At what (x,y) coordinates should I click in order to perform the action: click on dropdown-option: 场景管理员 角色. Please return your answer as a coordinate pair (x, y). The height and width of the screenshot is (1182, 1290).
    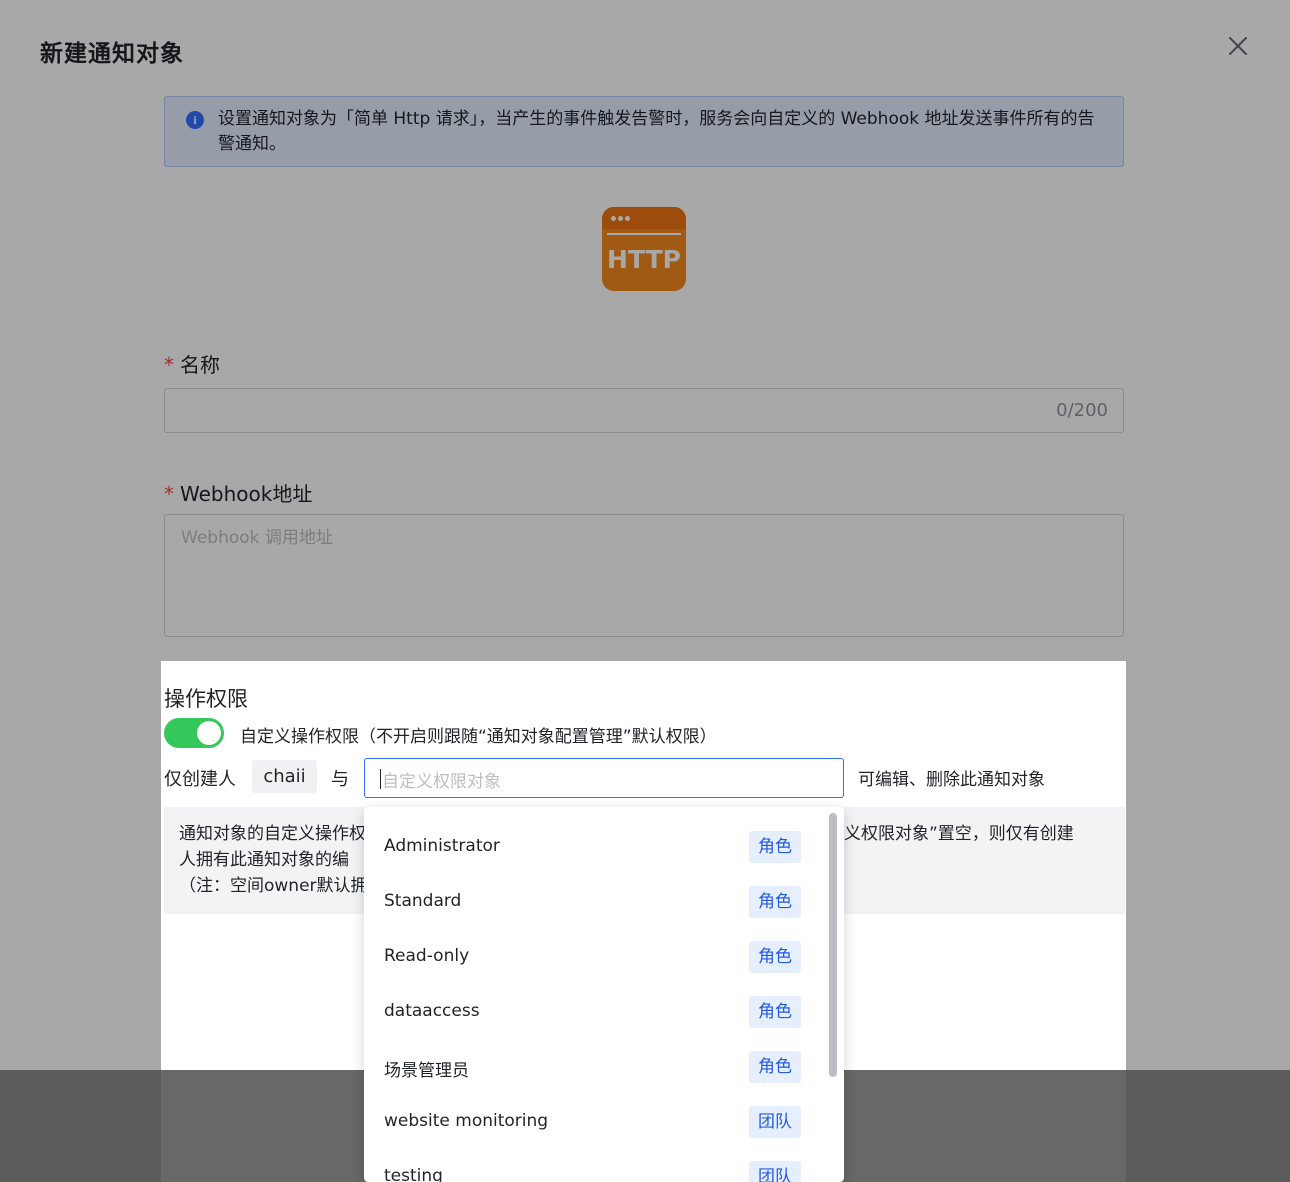
    Looking at the image, I should click on (599, 1061).